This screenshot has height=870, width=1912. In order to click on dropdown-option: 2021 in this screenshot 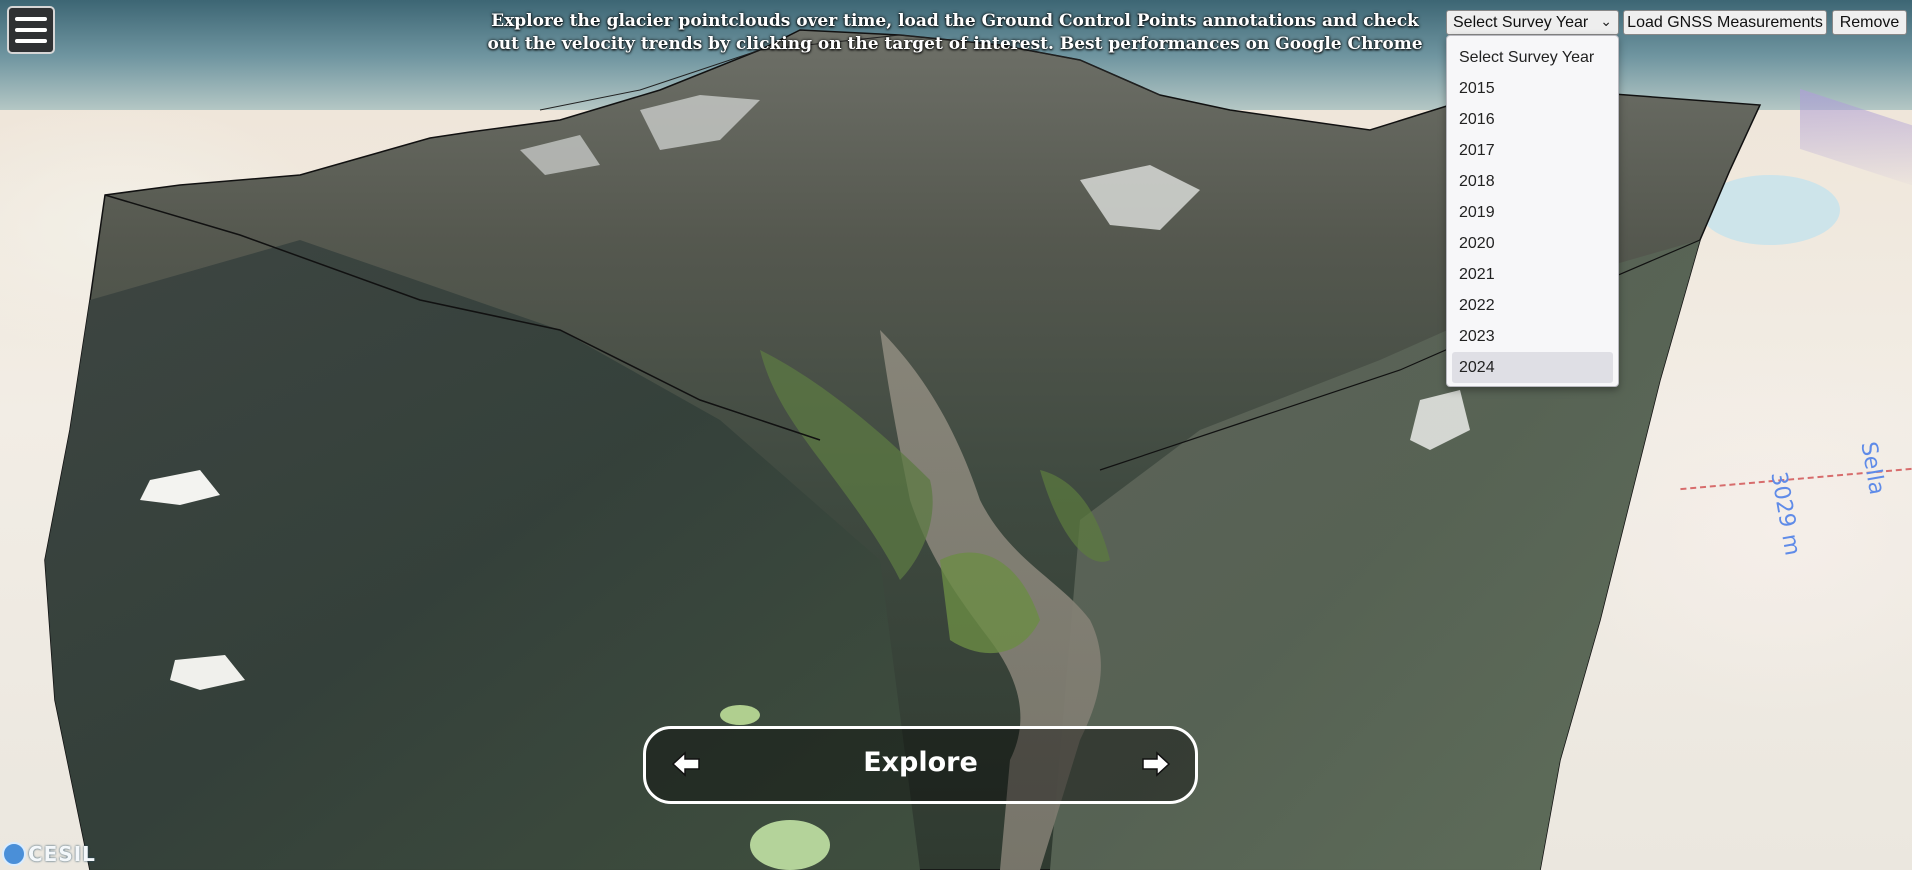, I will do `click(1532, 274)`.